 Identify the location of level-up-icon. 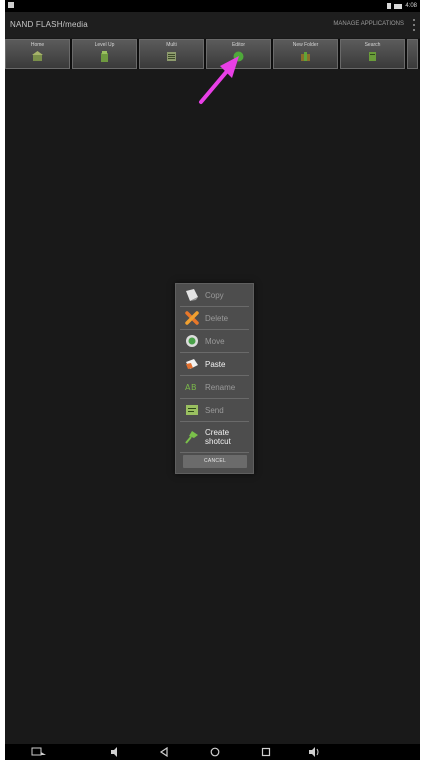
(104, 56).